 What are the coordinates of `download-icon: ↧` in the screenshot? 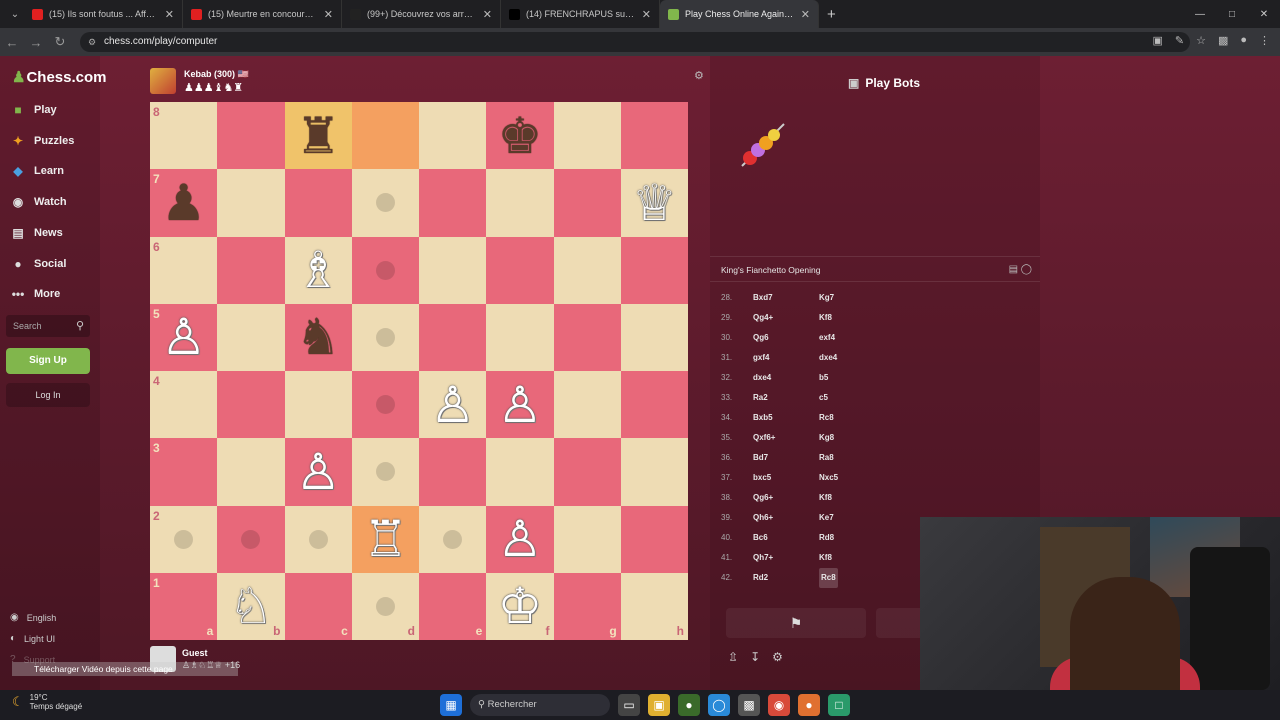 It's located at (755, 657).